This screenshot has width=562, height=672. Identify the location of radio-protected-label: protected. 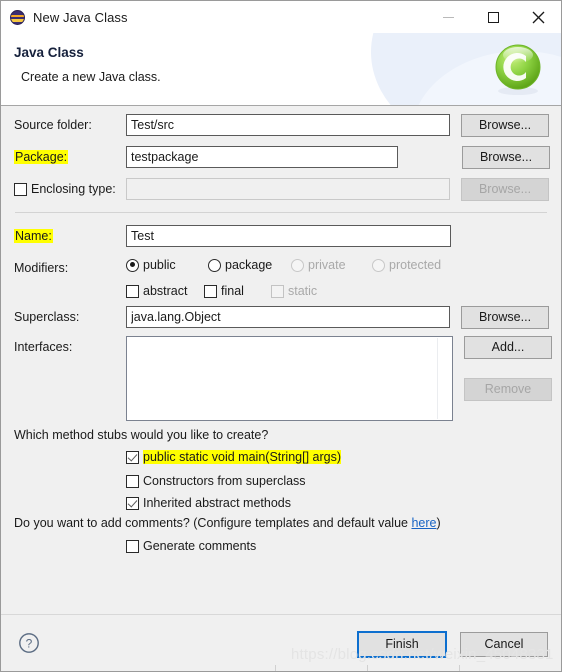
(415, 265).